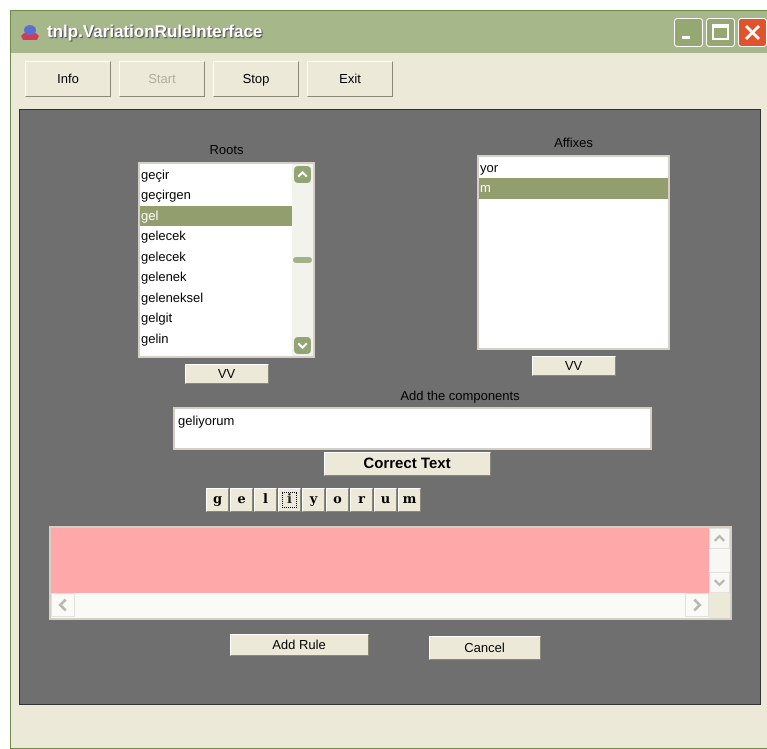 The height and width of the screenshot is (749, 767). Describe the element at coordinates (227, 150) in the screenshot. I see `list-label: Roots` at that location.